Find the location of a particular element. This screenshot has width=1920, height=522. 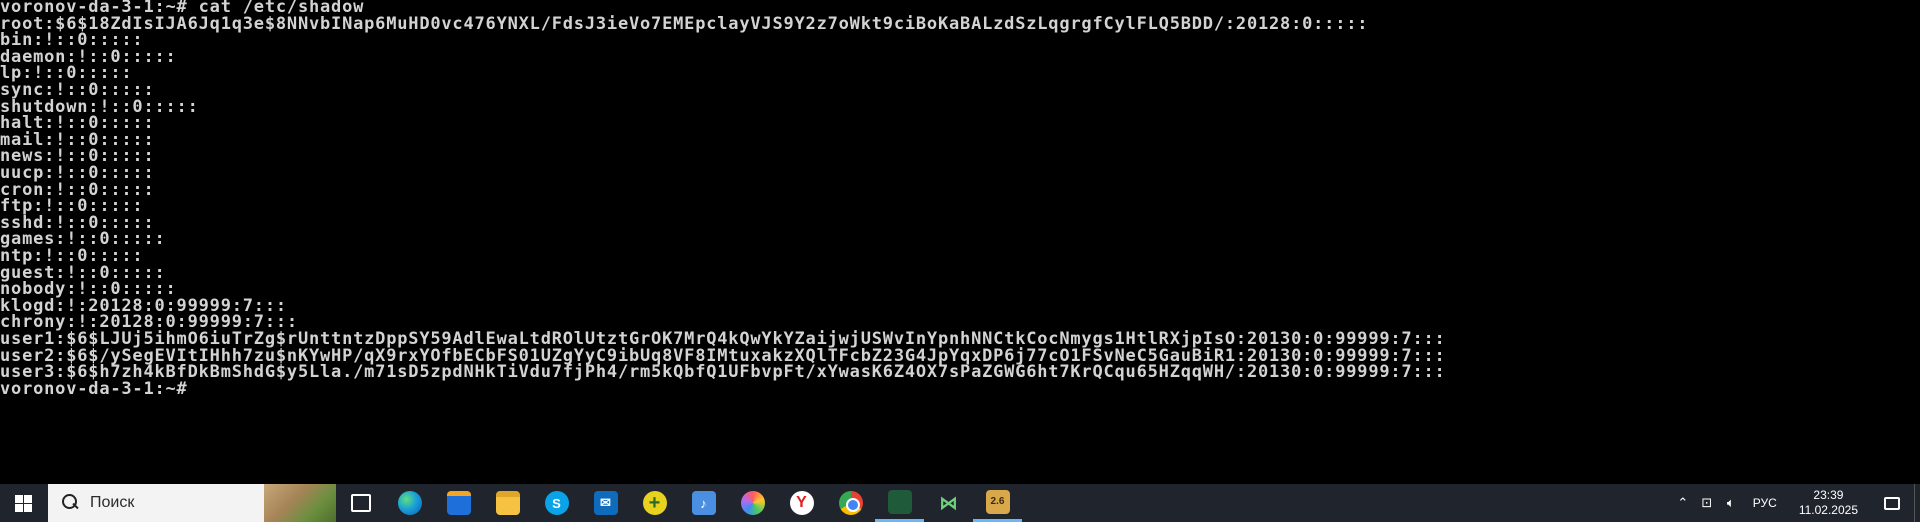

taskbar-photos is located at coordinates (752, 503).